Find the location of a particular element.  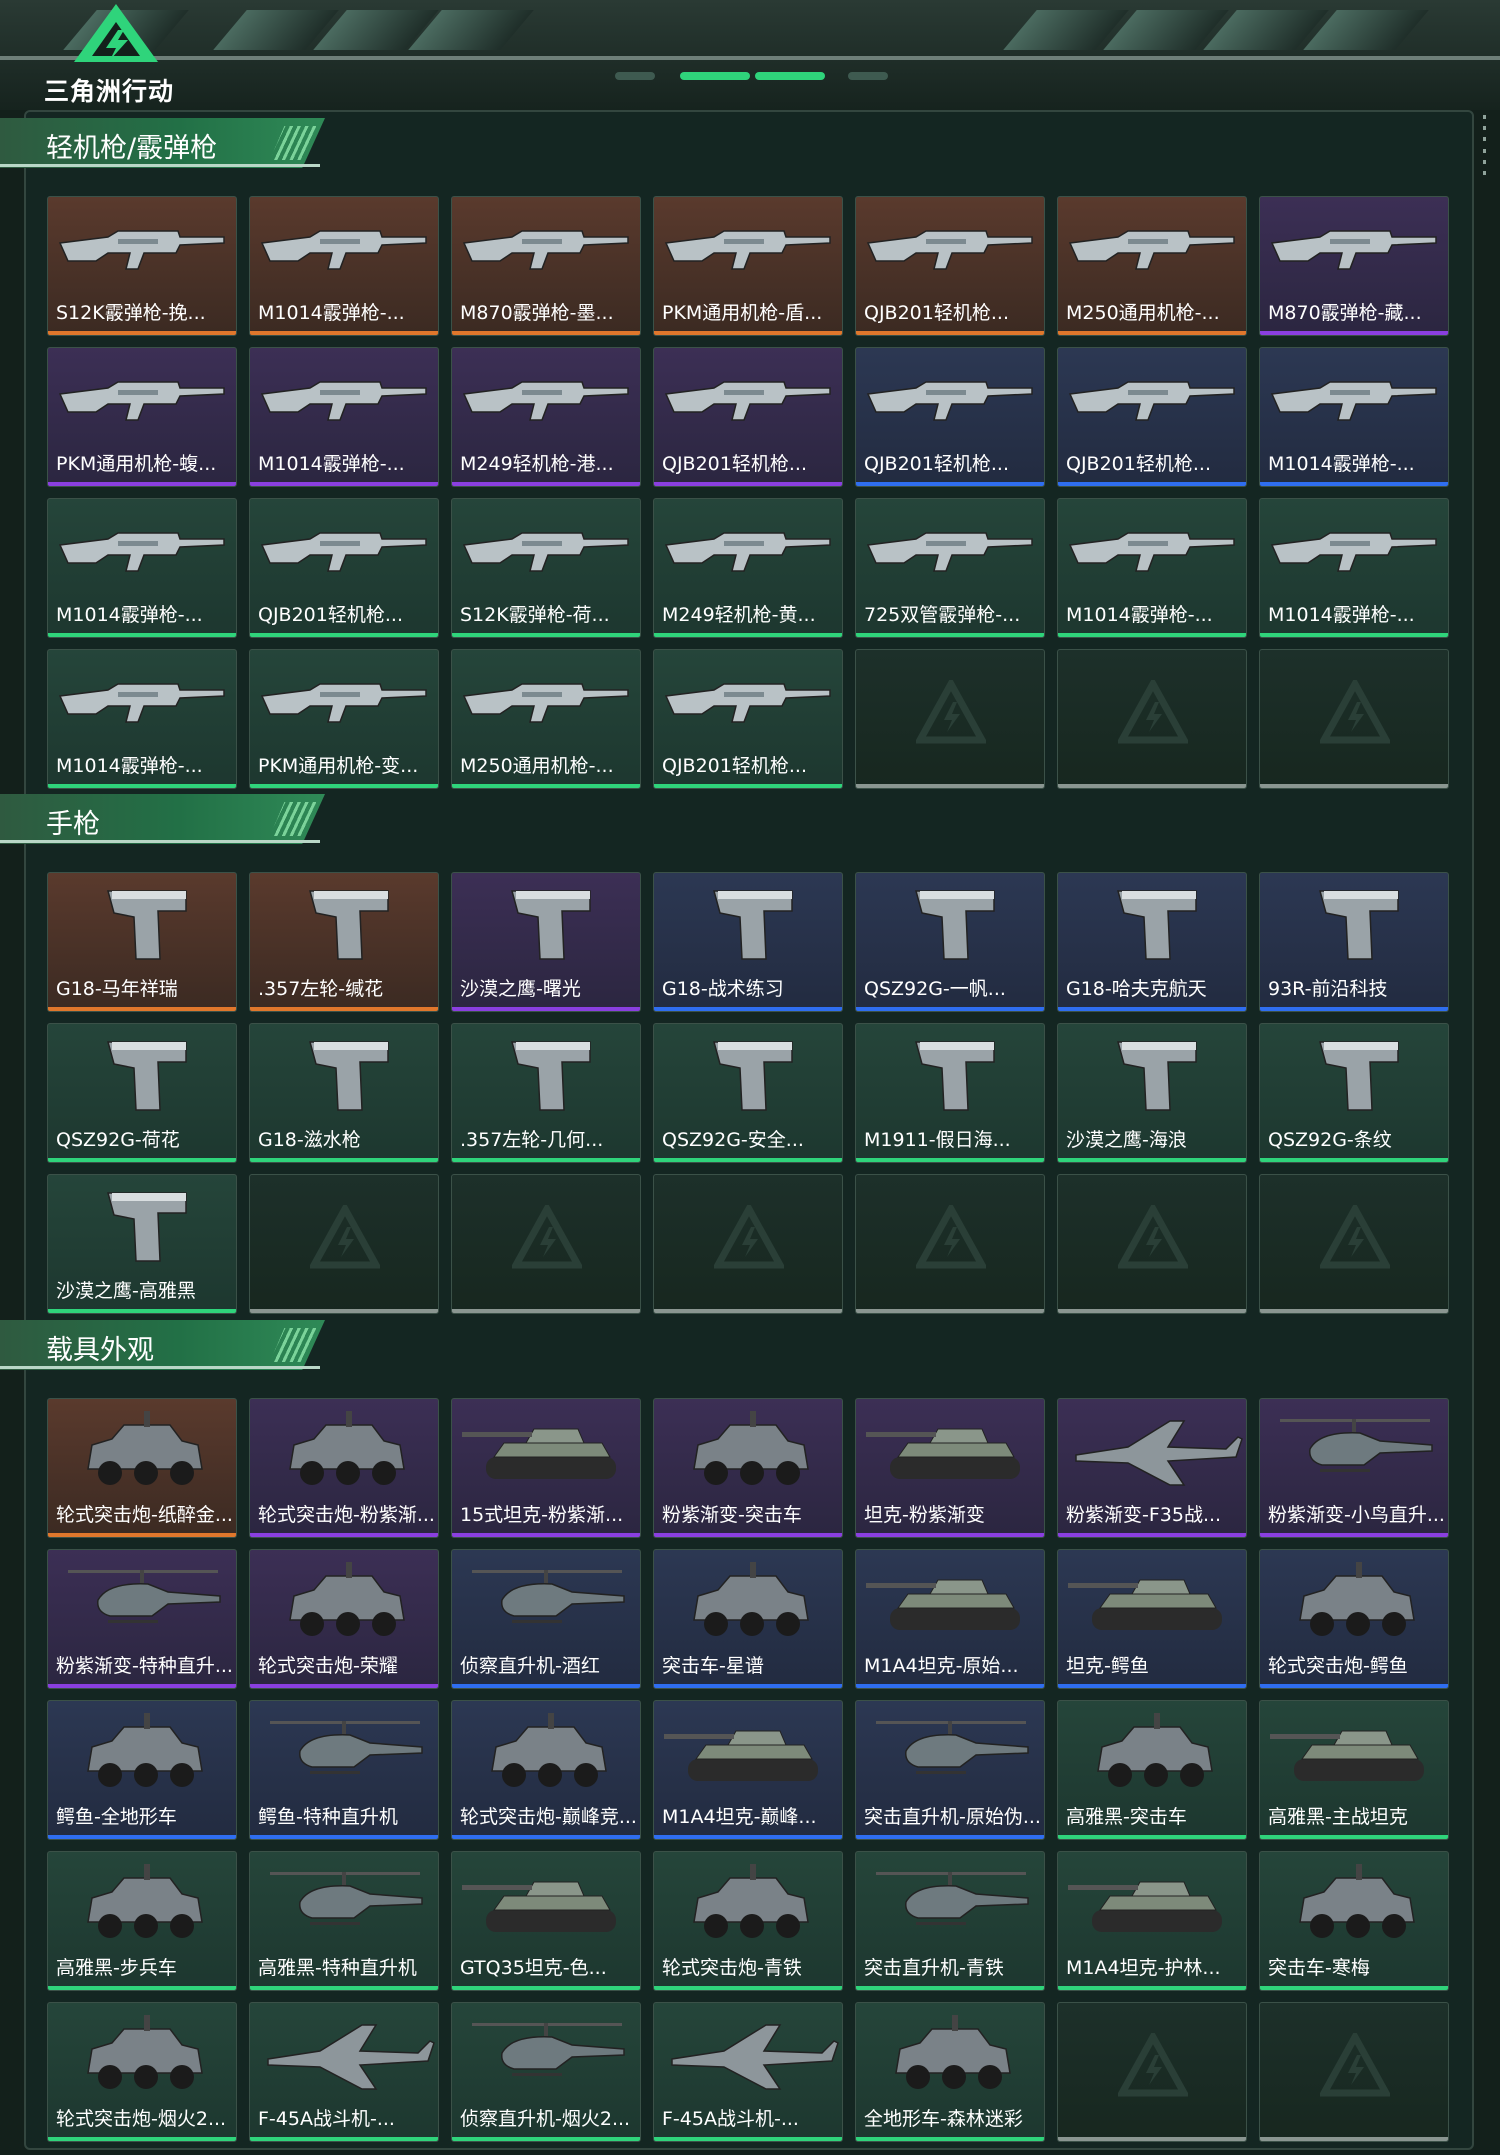

item-card: 高雅黑-突击车 is located at coordinates (1152, 1770).